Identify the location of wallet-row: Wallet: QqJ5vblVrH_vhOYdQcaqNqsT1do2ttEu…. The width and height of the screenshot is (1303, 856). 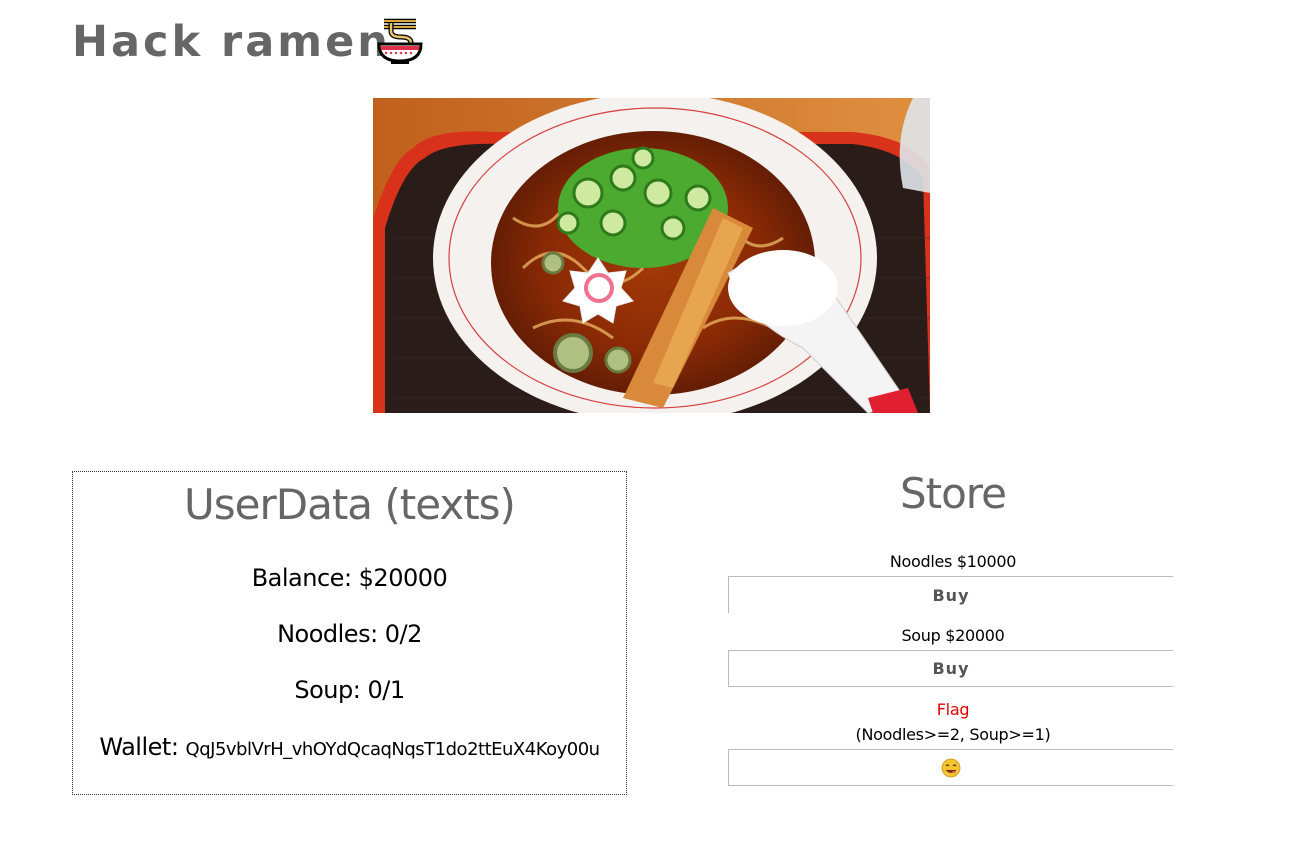
(349, 748).